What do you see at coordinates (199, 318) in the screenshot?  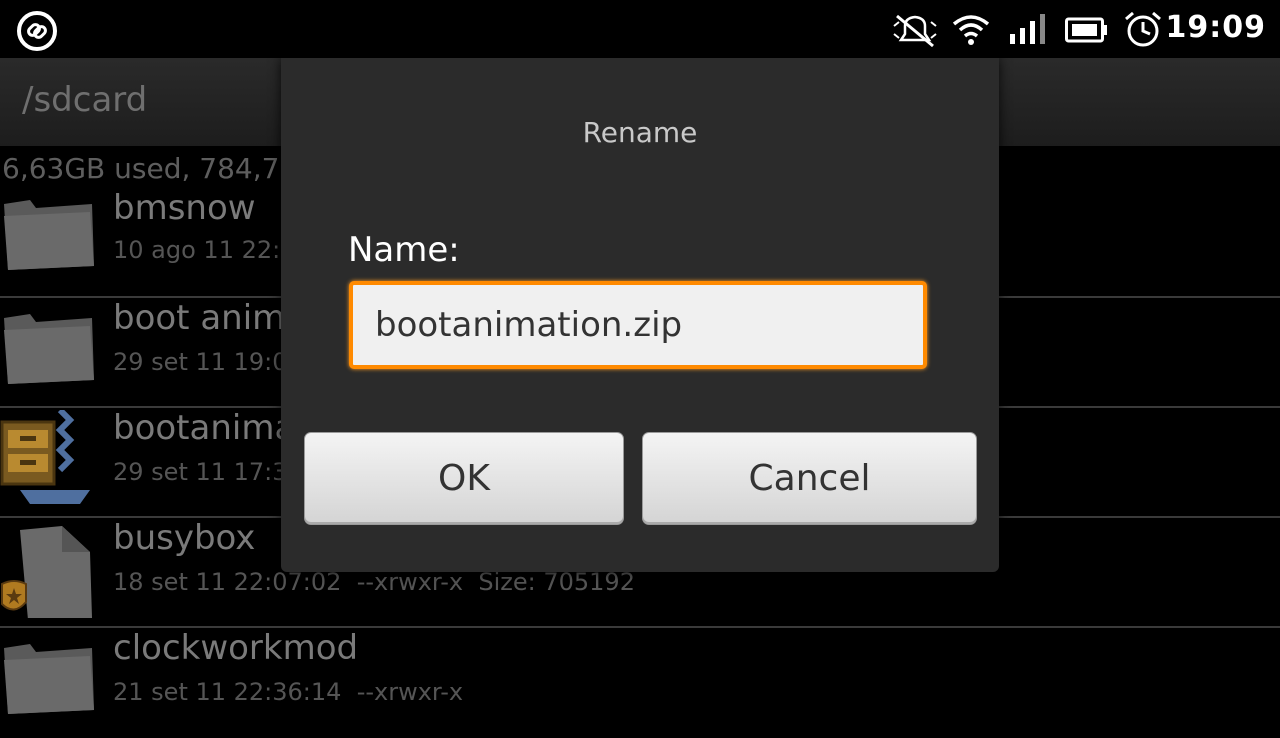 I see `file-name: boot anim` at bounding box center [199, 318].